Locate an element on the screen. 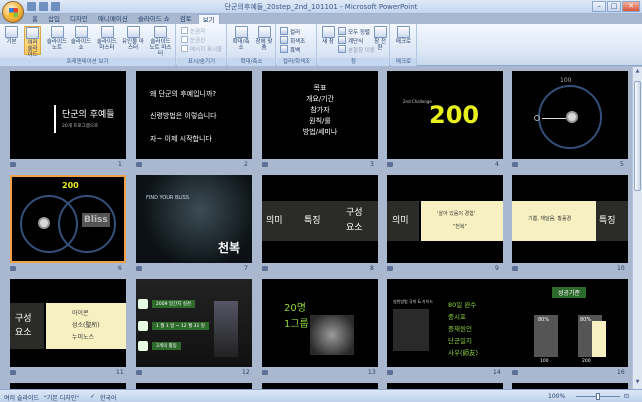 The width and height of the screenshot is (642, 402). slide-show-button: 슬라이드 쇼 is located at coordinates (81, 40).